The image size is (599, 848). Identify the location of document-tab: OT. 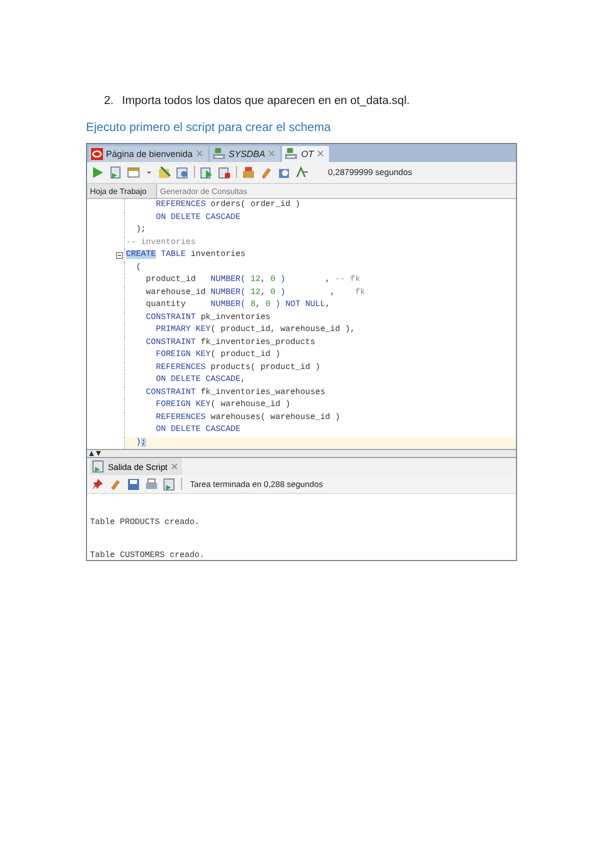
(305, 154).